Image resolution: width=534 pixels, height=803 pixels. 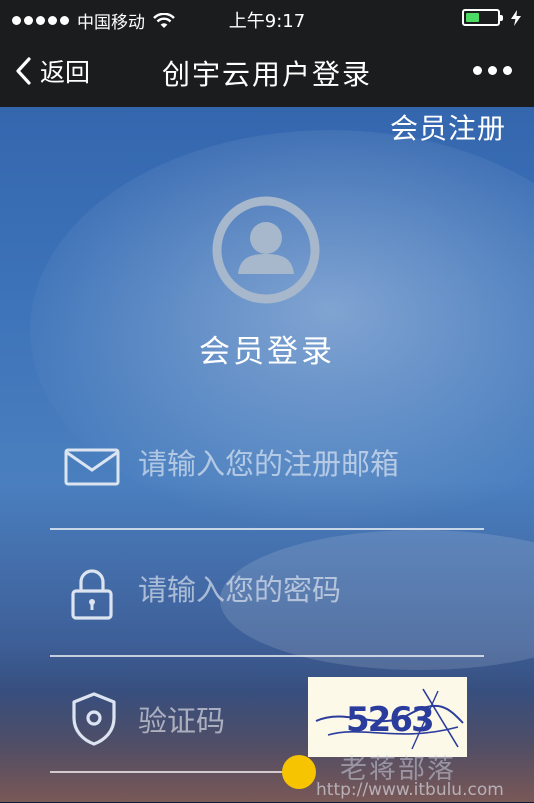 I want to click on captcha-field-row, so click(x=175, y=710).